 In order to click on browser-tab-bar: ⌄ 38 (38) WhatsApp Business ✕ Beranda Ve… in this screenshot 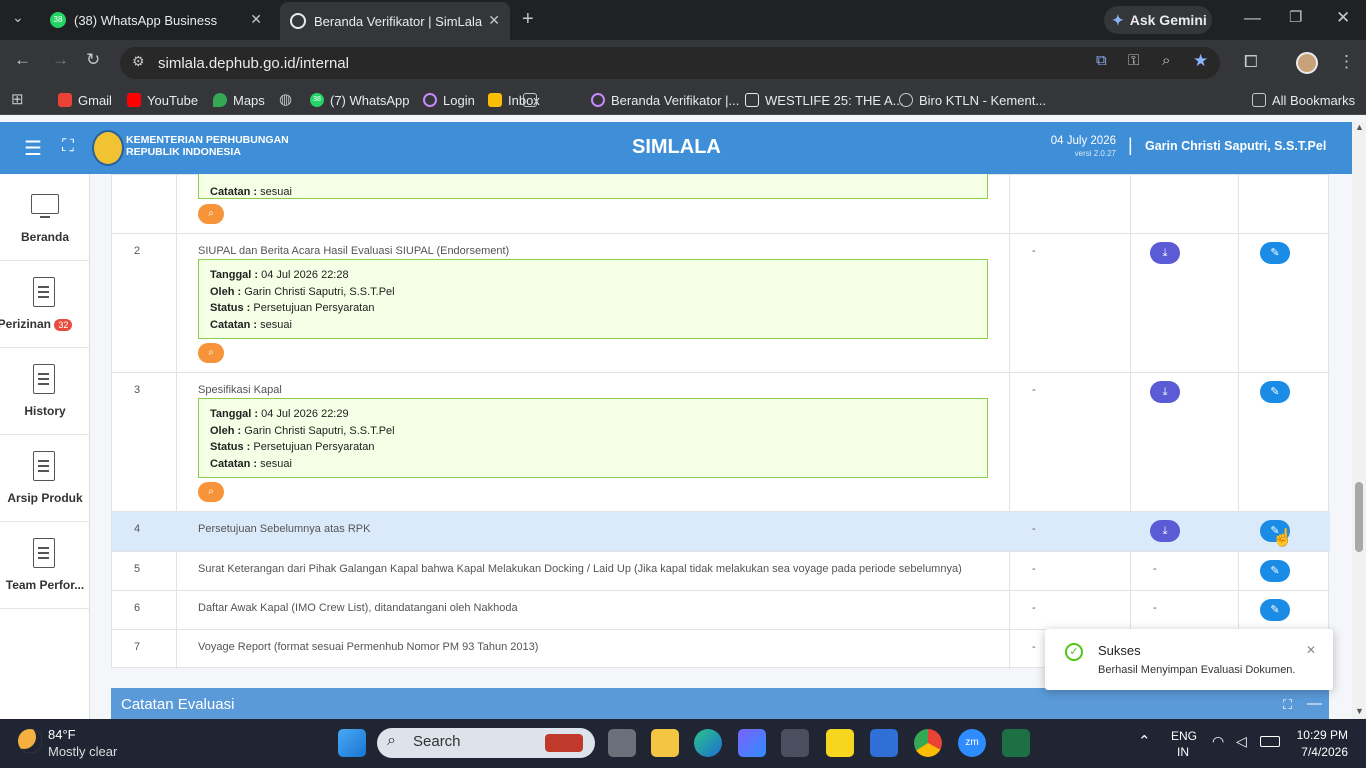, I will do `click(683, 20)`.